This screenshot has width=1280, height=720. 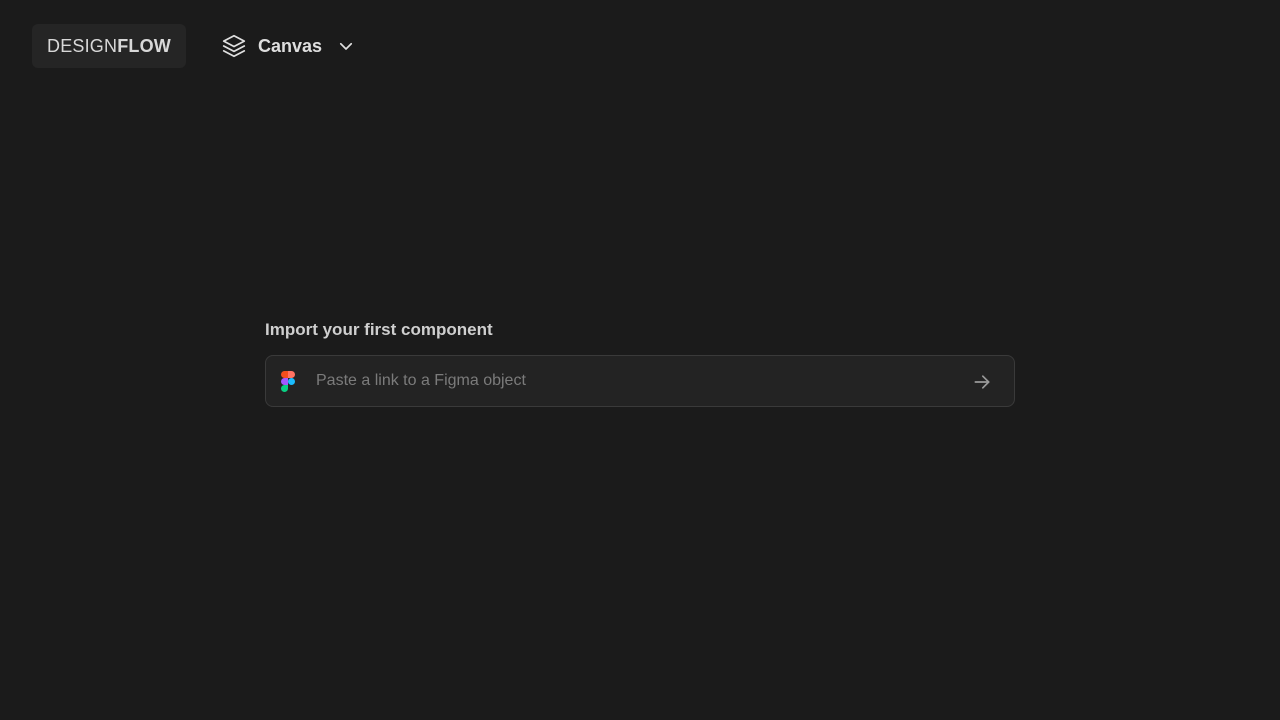 I want to click on app-logo: DESIGN FLOW, so click(x=109, y=46).